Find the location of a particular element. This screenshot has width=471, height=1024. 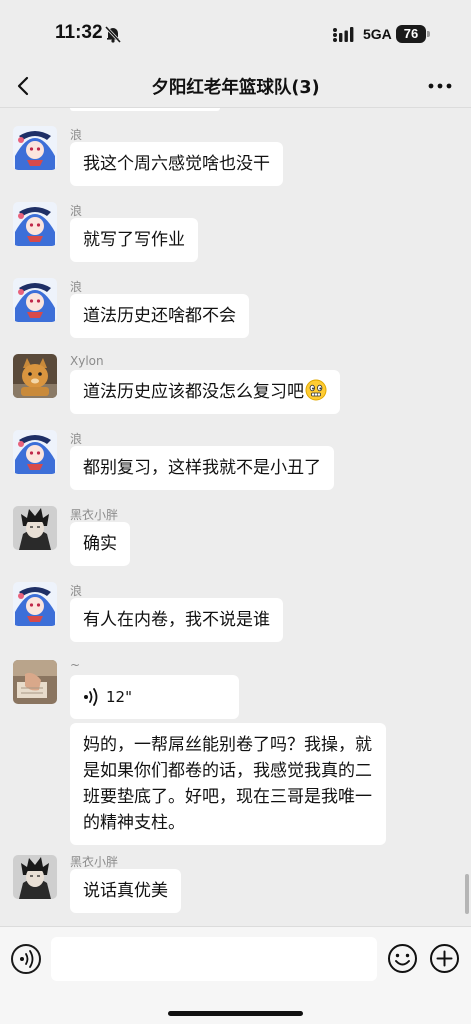

voice-input-toggle is located at coordinates (26, 959).